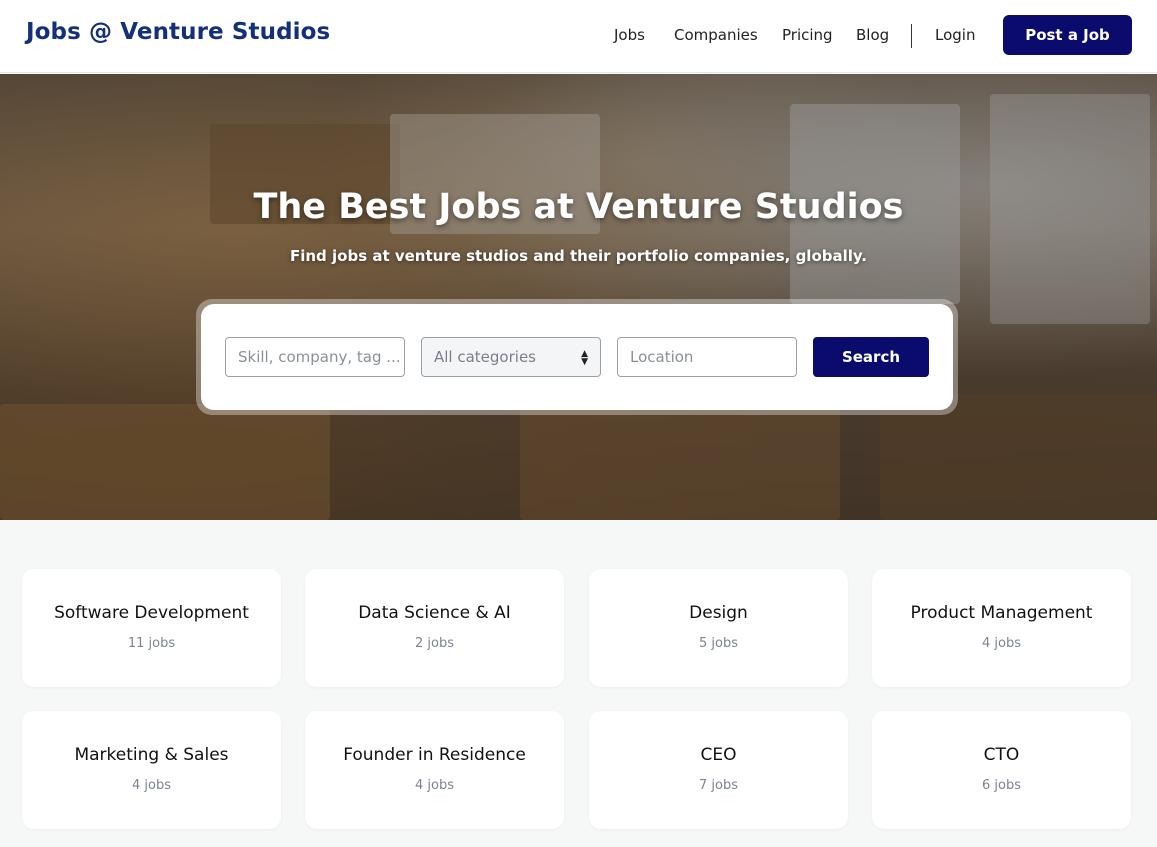 The height and width of the screenshot is (847, 1157). I want to click on nav-pricing: Pricing, so click(807, 35).